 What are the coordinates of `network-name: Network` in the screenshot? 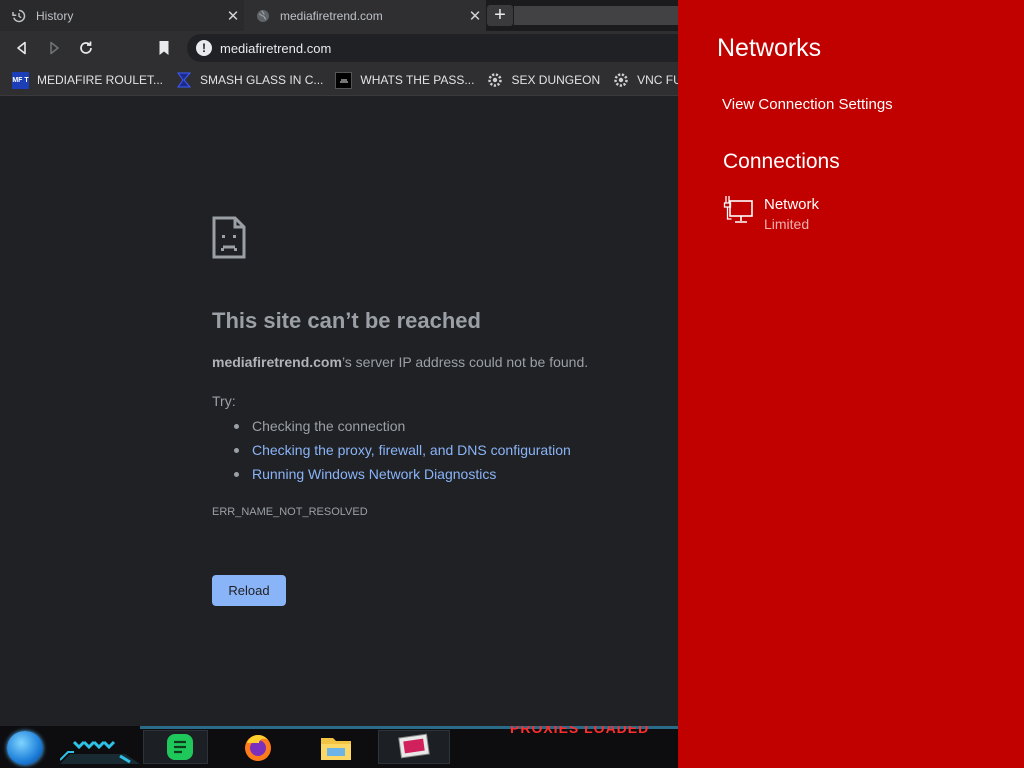 It's located at (792, 204).